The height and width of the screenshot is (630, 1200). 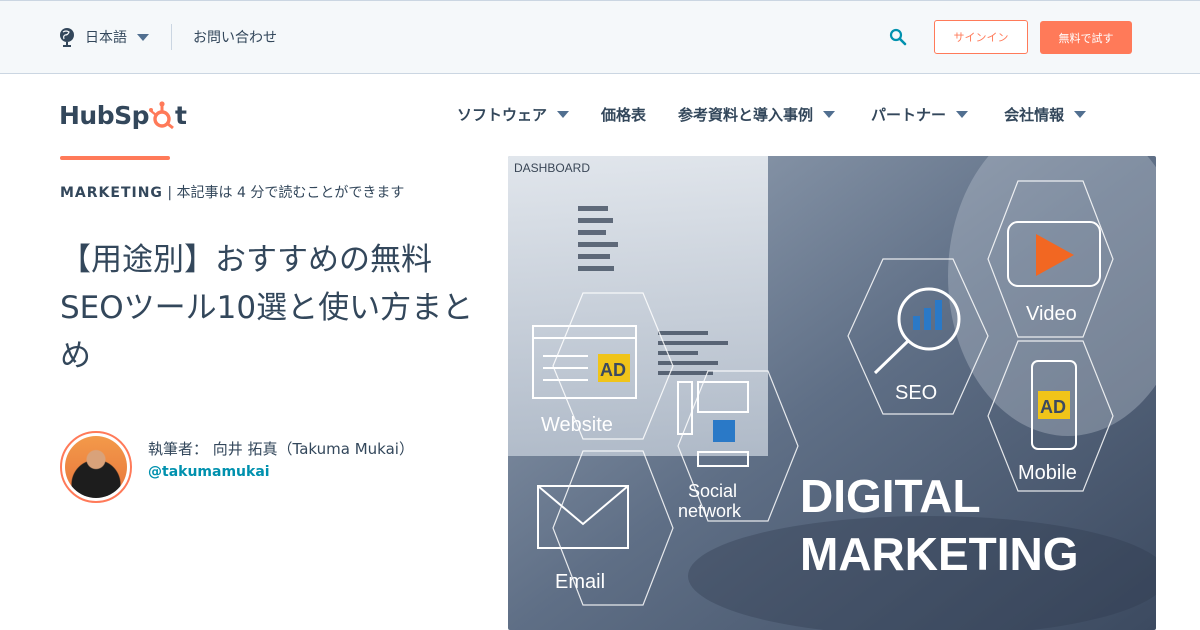 I want to click on topic-tag: MARKETING, so click(x=111, y=193).